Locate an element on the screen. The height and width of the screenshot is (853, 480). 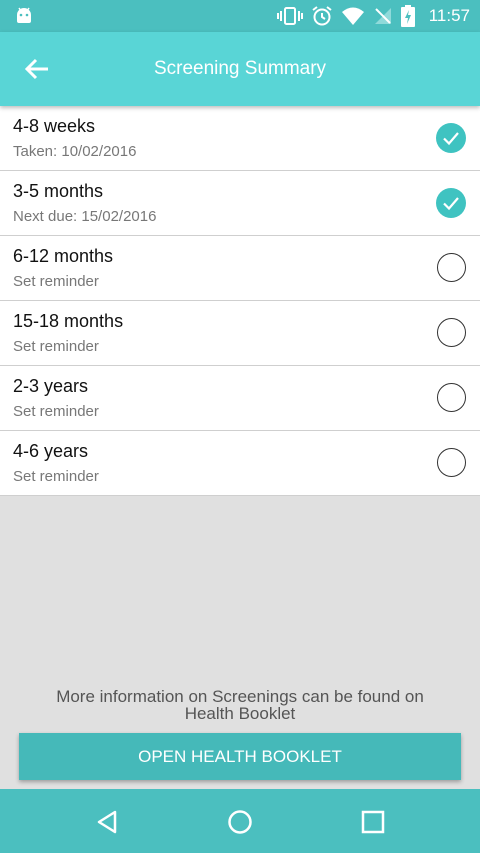
battery-charging-icon is located at coordinates (407, 16).